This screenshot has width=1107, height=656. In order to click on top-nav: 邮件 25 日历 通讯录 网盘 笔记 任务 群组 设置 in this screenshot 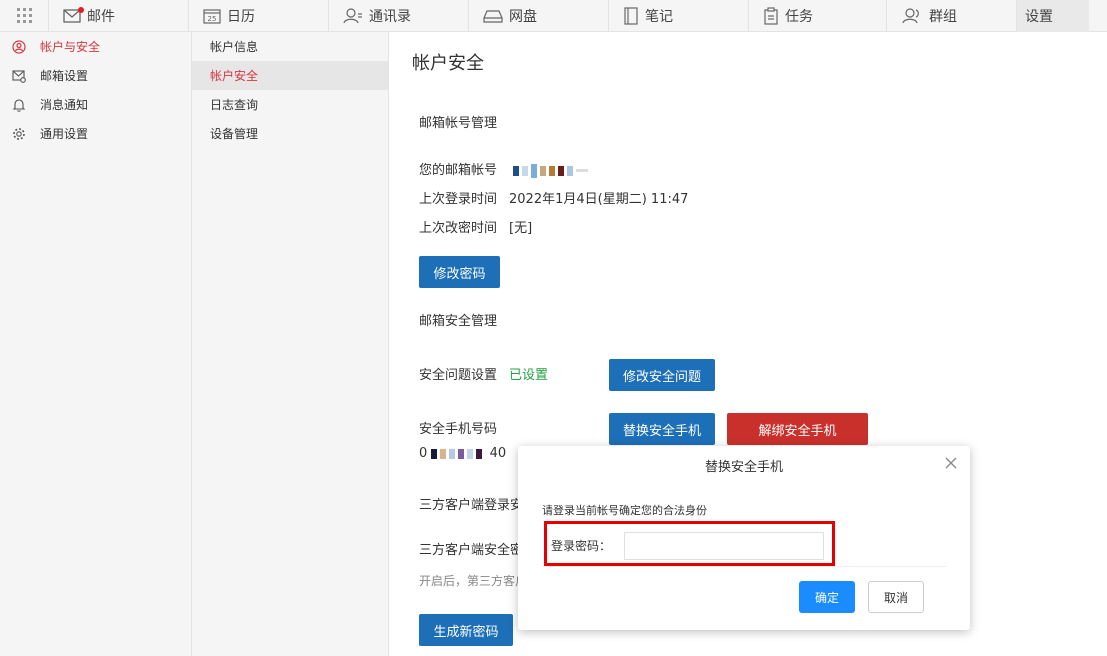, I will do `click(553, 16)`.